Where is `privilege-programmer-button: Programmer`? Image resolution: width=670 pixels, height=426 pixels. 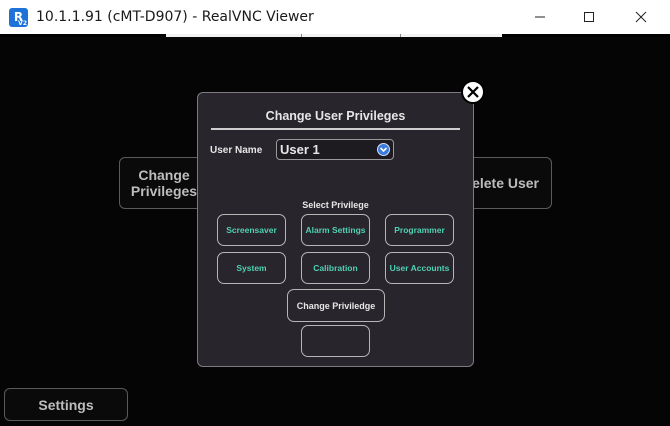
privilege-programmer-button: Programmer is located at coordinates (419, 230).